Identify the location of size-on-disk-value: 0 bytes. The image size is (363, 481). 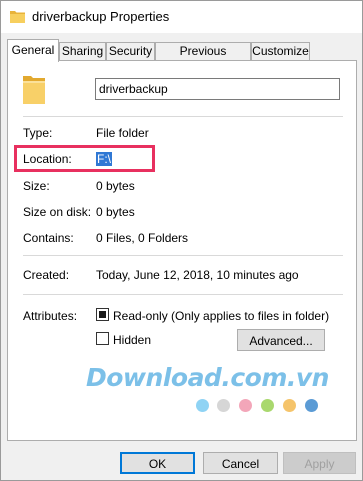
(115, 212).